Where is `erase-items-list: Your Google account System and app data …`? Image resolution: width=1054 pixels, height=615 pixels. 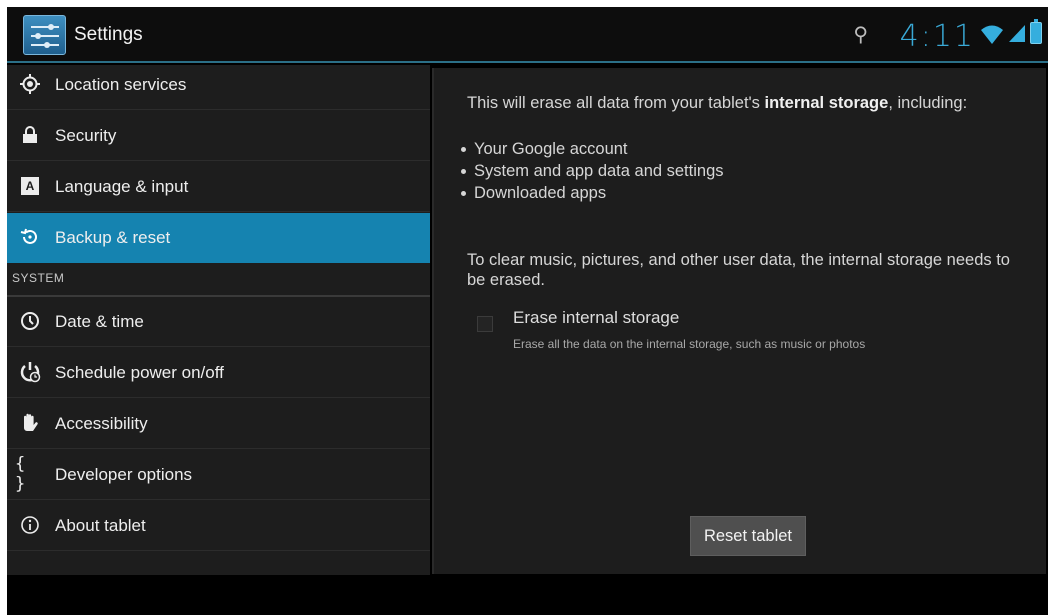
erase-items-list: Your Google account System and app data … is located at coordinates (591, 171).